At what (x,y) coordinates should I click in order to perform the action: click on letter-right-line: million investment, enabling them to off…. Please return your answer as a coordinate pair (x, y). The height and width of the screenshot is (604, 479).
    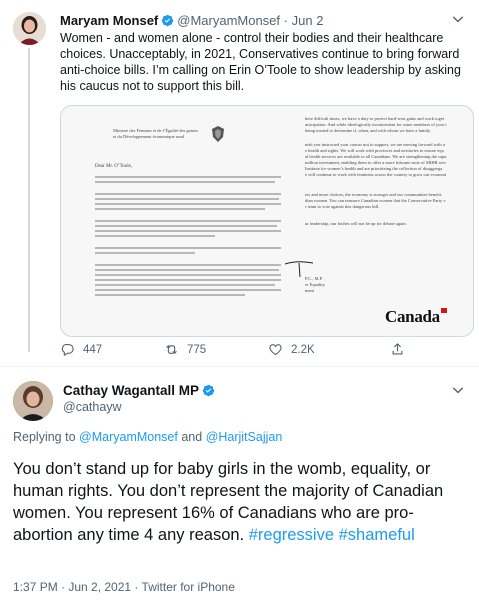
    Looking at the image, I should click on (376, 162).